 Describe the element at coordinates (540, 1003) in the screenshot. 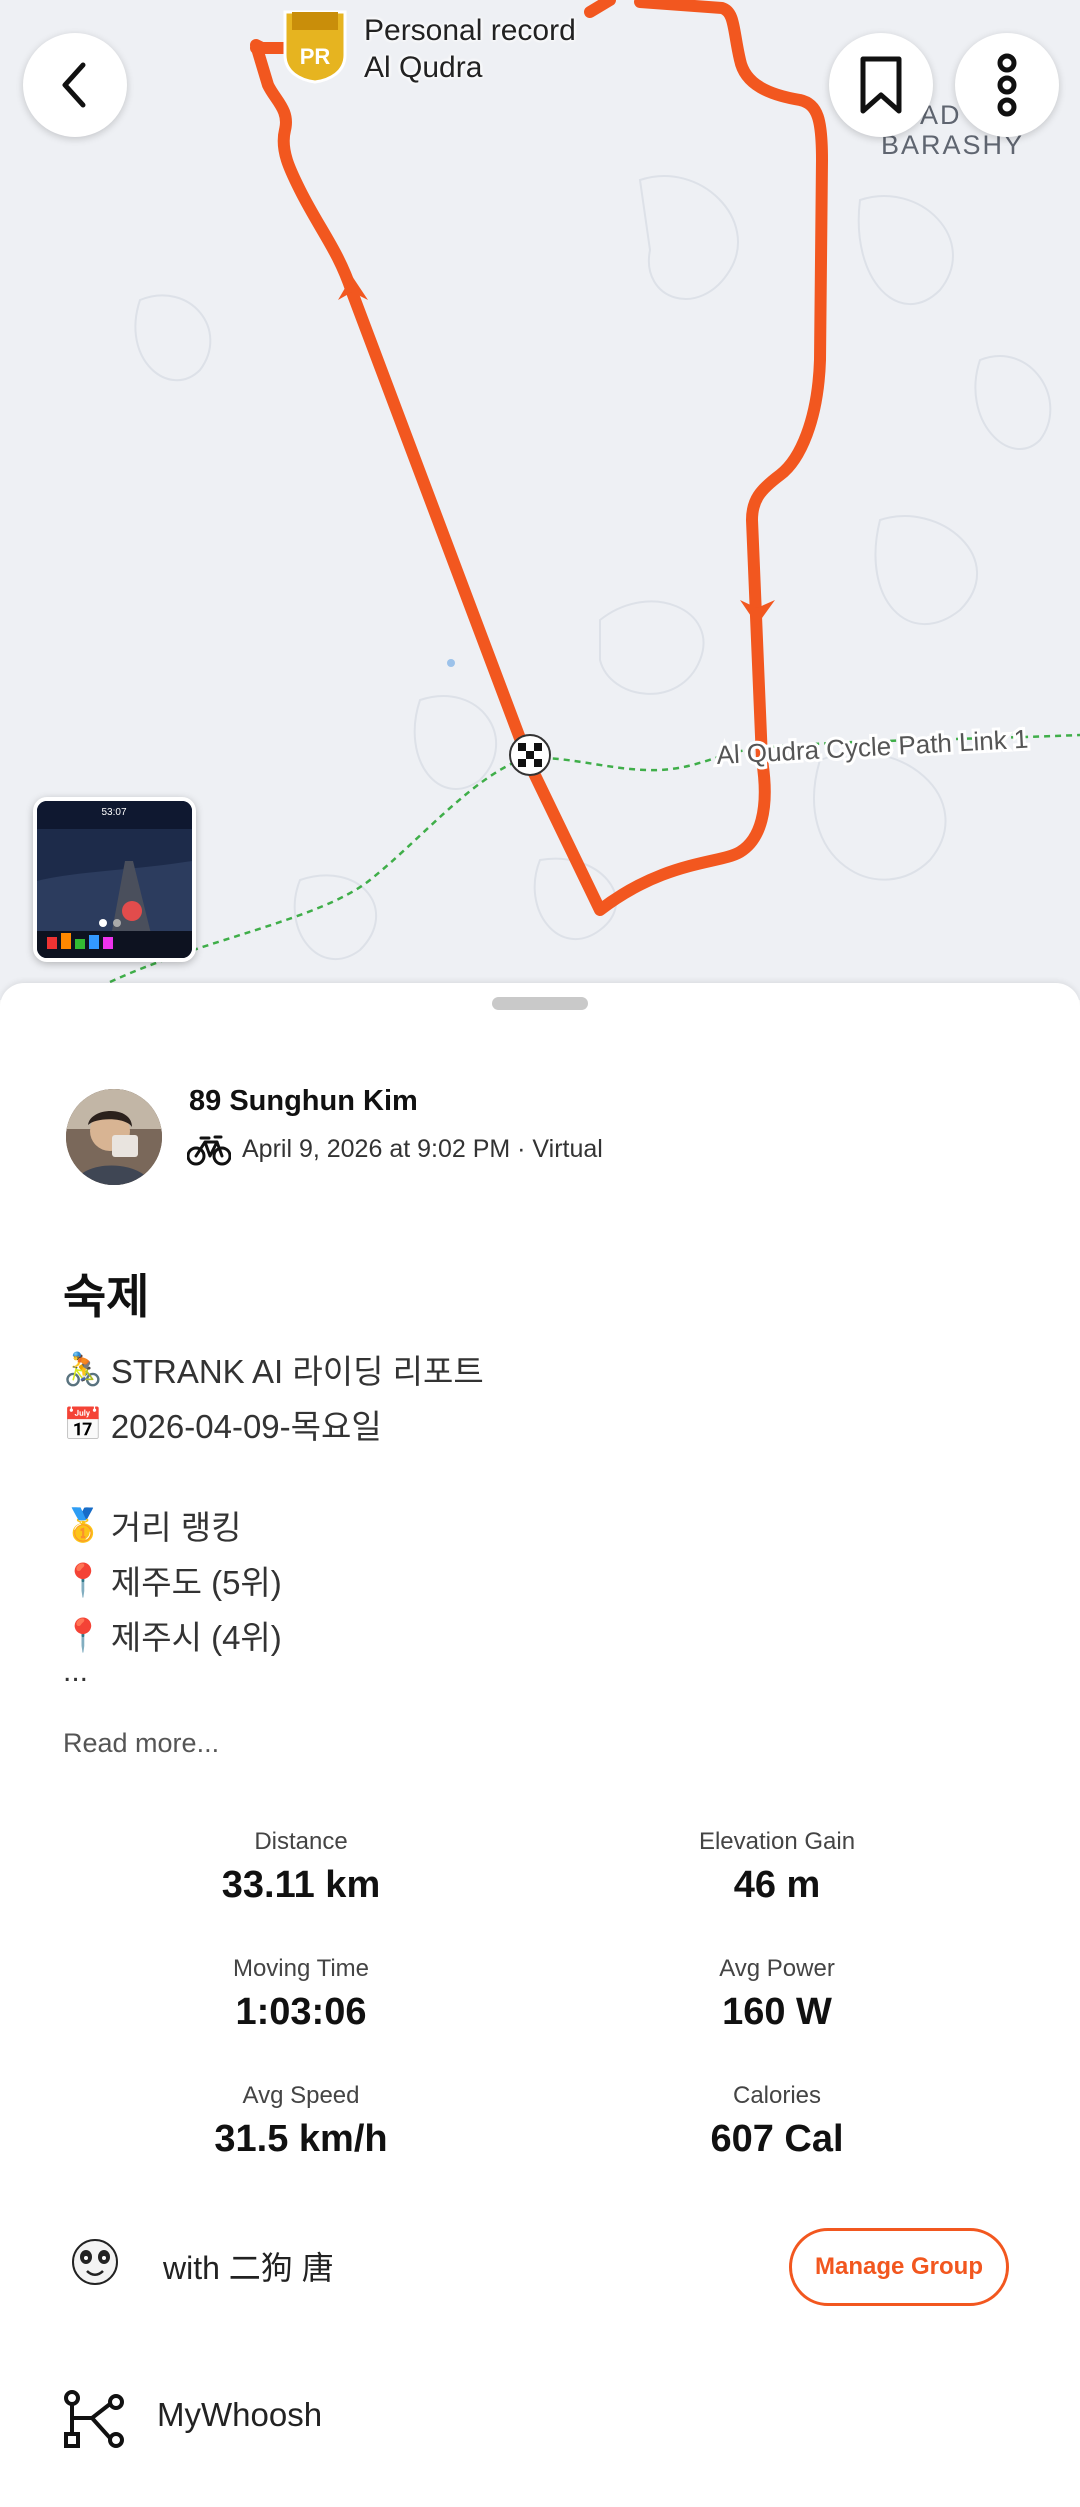

I see `drag-handle` at that location.